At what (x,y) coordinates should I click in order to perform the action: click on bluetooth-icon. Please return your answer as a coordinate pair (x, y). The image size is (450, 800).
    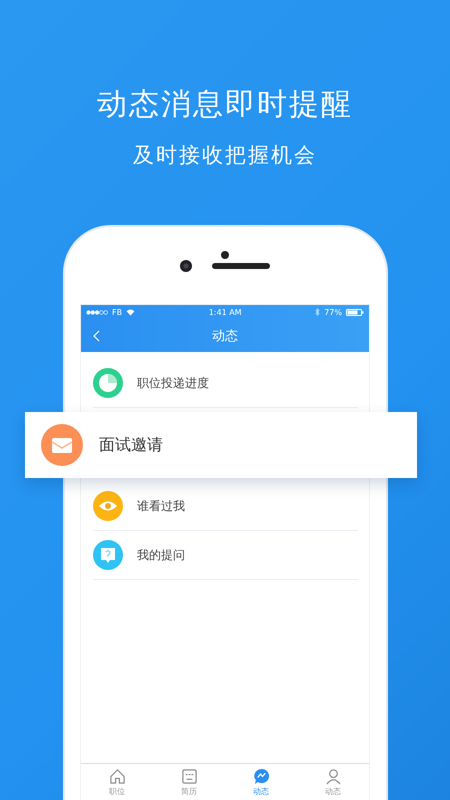
    Looking at the image, I should click on (317, 312).